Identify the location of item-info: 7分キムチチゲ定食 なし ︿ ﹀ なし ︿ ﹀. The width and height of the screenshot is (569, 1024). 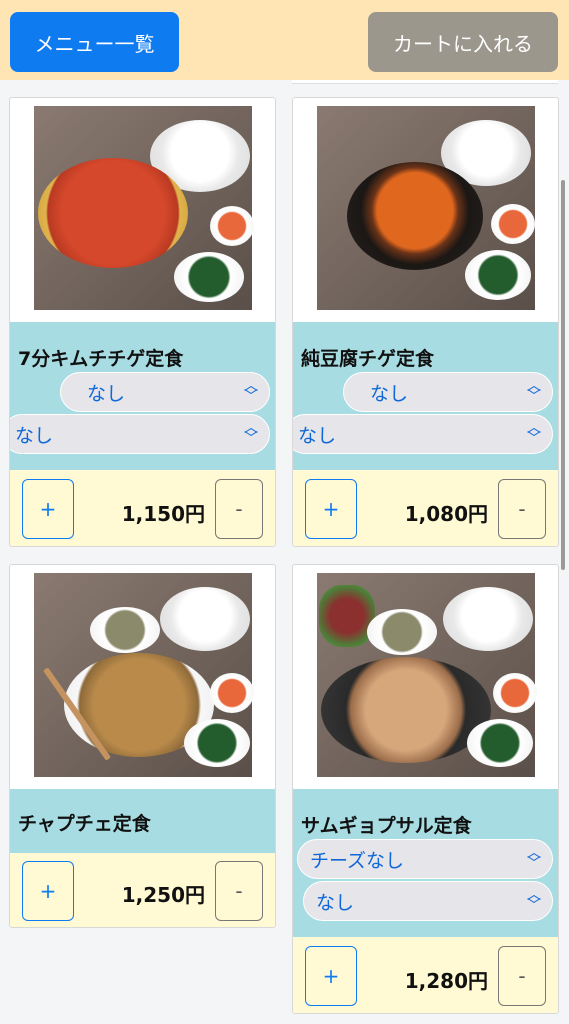
(142, 396).